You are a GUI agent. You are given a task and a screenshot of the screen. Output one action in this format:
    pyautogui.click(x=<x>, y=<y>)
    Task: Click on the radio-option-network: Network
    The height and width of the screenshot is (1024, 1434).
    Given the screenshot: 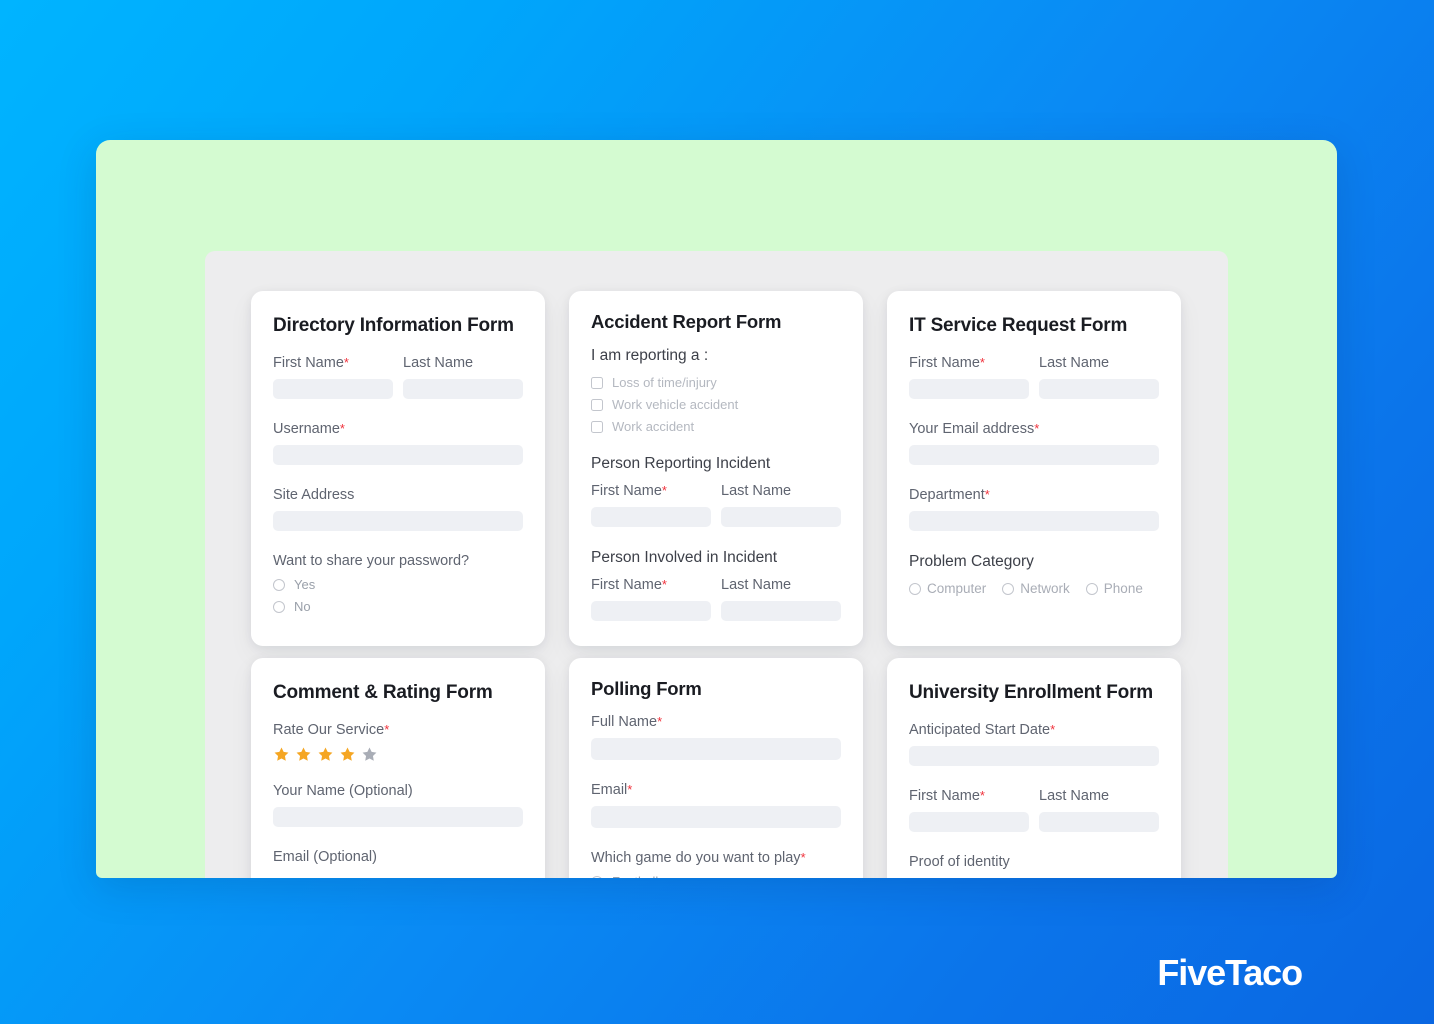 What is the action you would take?
    pyautogui.click(x=1036, y=588)
    